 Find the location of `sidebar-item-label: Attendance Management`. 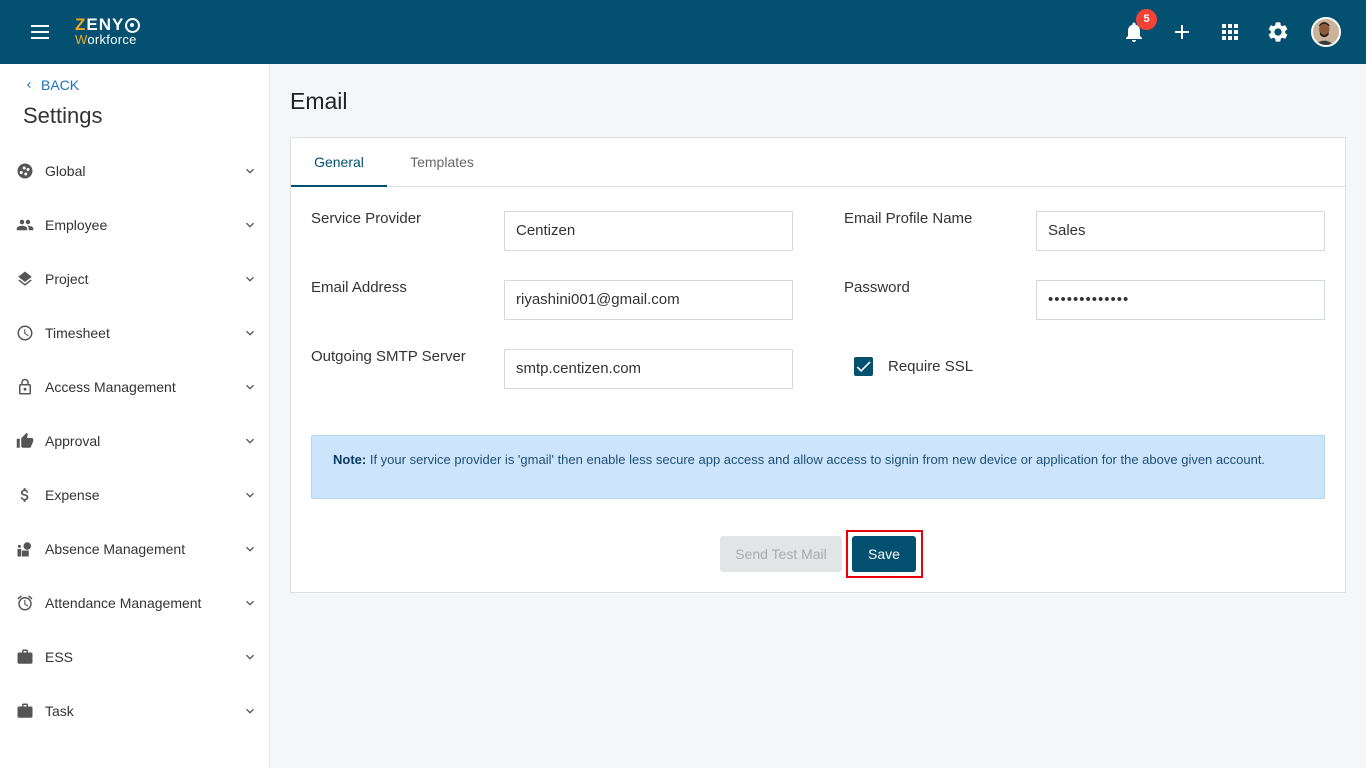

sidebar-item-label: Attendance Management is located at coordinates (123, 603).